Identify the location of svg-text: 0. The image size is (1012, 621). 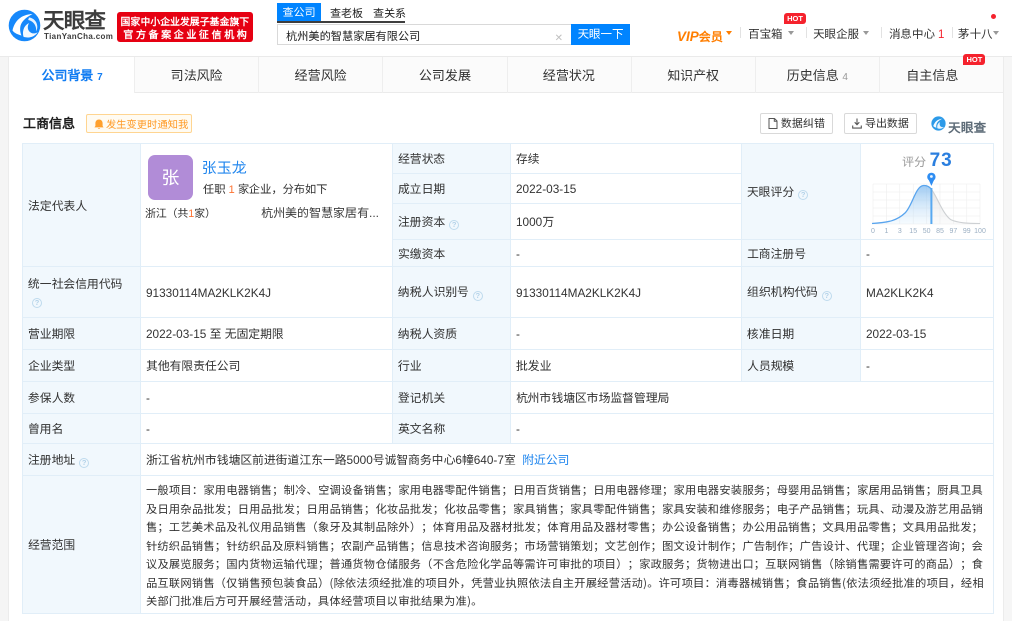
(873, 231).